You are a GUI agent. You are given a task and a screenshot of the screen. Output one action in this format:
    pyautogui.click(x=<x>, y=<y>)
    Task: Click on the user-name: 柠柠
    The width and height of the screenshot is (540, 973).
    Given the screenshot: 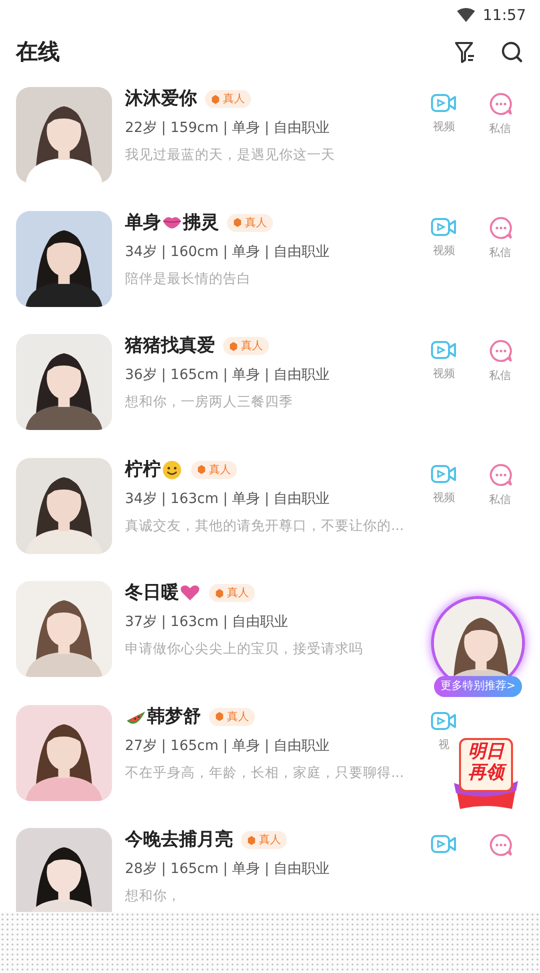 What is the action you would take?
    pyautogui.click(x=143, y=470)
    